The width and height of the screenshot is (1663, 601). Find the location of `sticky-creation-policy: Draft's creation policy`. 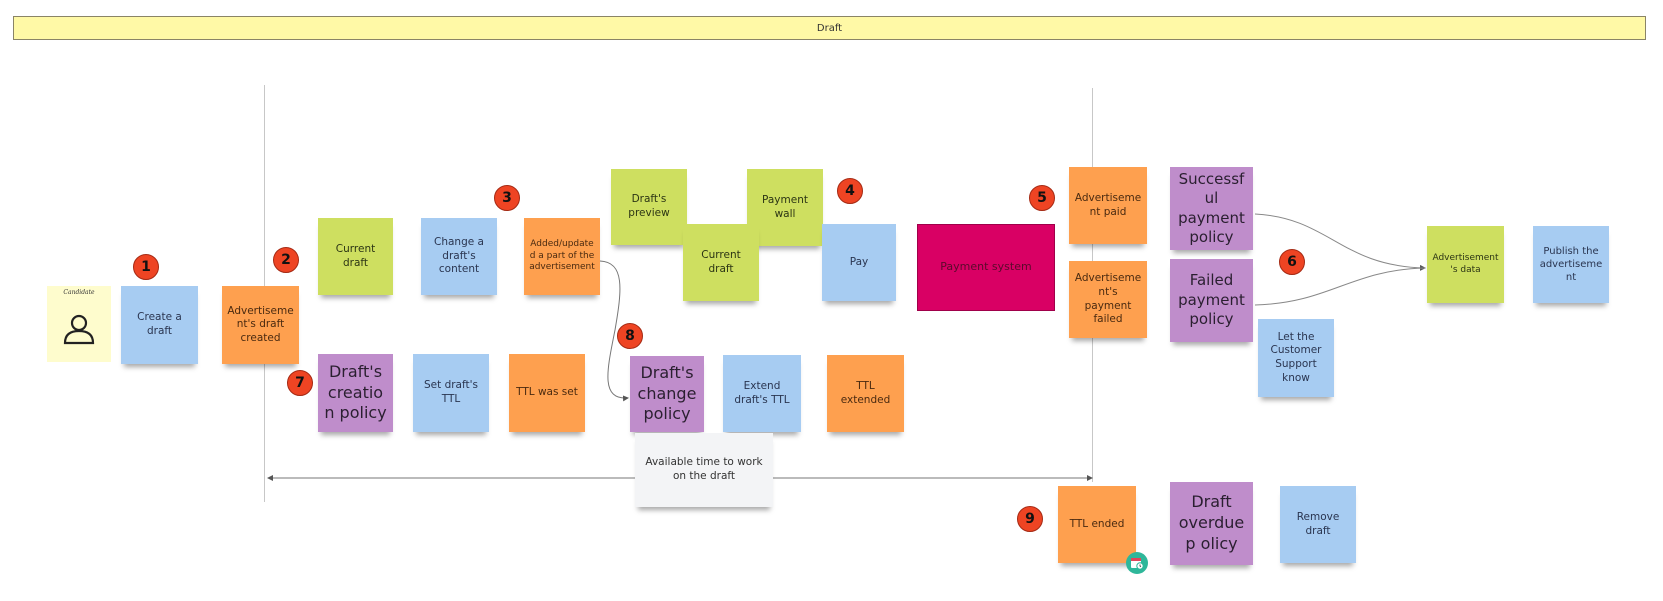

sticky-creation-policy: Draft's creation policy is located at coordinates (355, 393).